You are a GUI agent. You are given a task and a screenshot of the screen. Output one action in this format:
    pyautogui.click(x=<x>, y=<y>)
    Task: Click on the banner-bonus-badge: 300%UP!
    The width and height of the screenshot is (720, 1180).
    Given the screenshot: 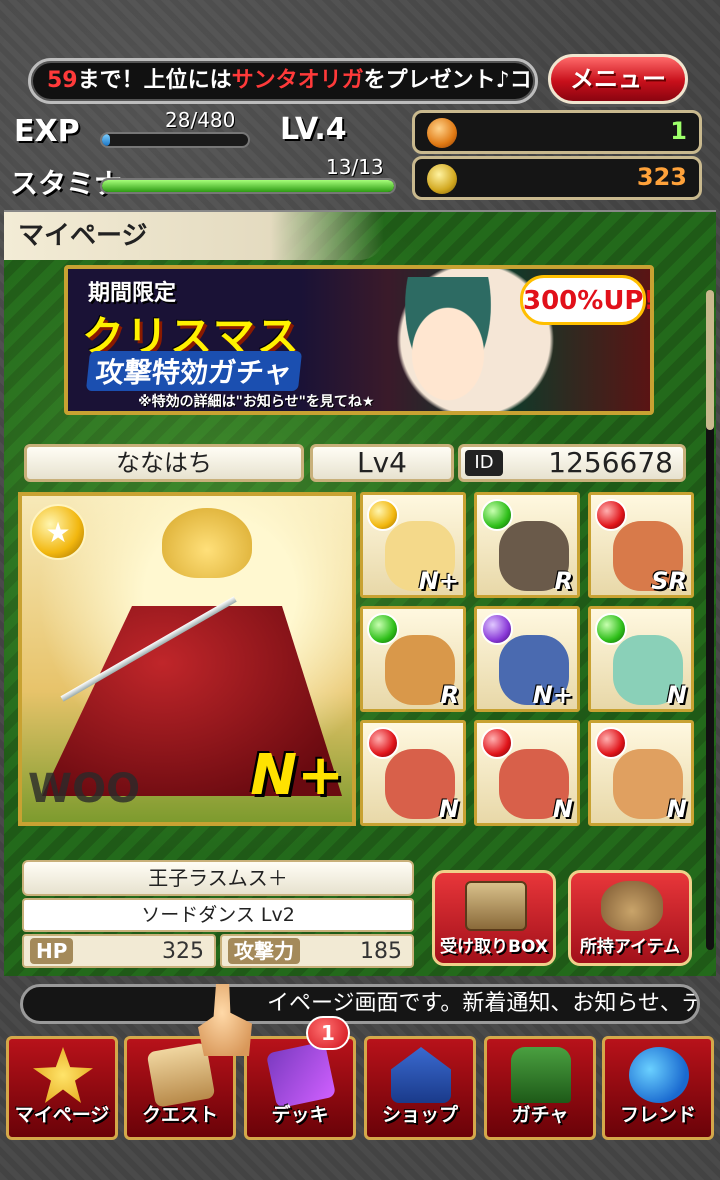 What is the action you would take?
    pyautogui.click(x=585, y=300)
    